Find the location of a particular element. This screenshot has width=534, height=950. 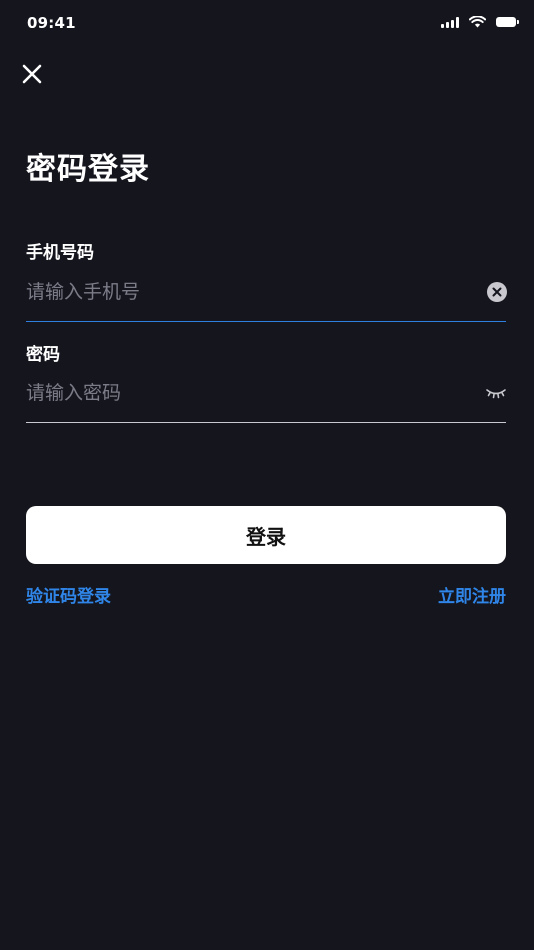

password-input is located at coordinates (246, 393).